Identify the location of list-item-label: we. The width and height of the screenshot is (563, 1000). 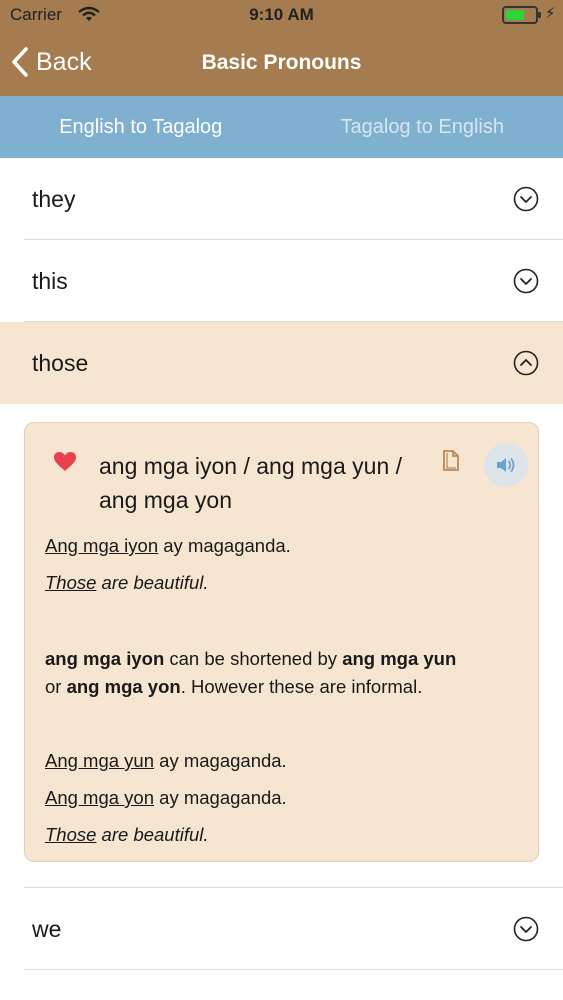
(47, 928).